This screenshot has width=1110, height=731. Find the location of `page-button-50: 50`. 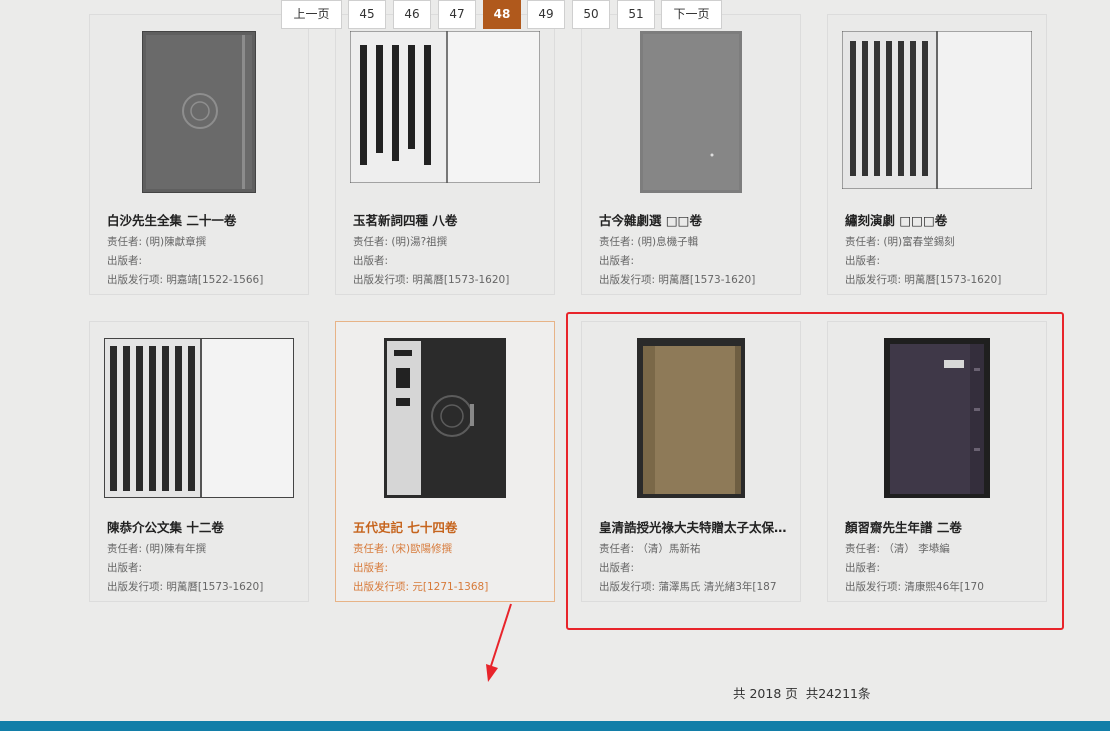

page-button-50: 50 is located at coordinates (591, 14).